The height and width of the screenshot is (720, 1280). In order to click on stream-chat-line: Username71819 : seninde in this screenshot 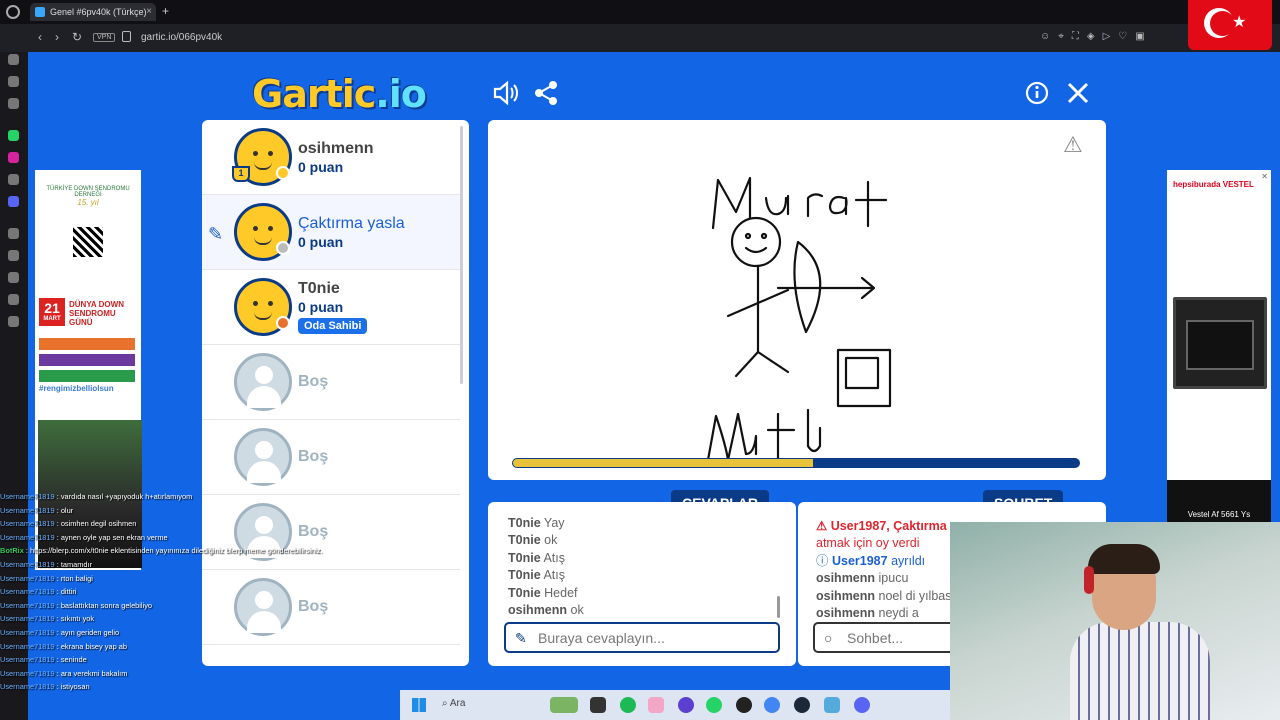, I will do `click(43, 660)`.